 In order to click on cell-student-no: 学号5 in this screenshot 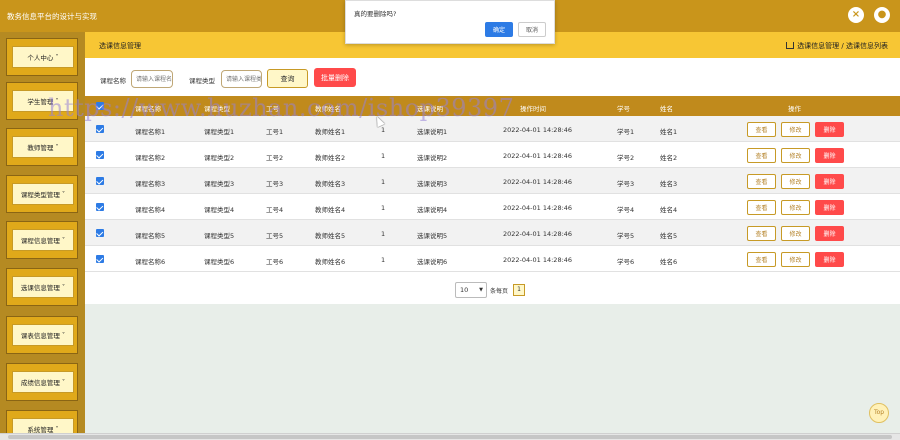, I will do `click(626, 236)`.